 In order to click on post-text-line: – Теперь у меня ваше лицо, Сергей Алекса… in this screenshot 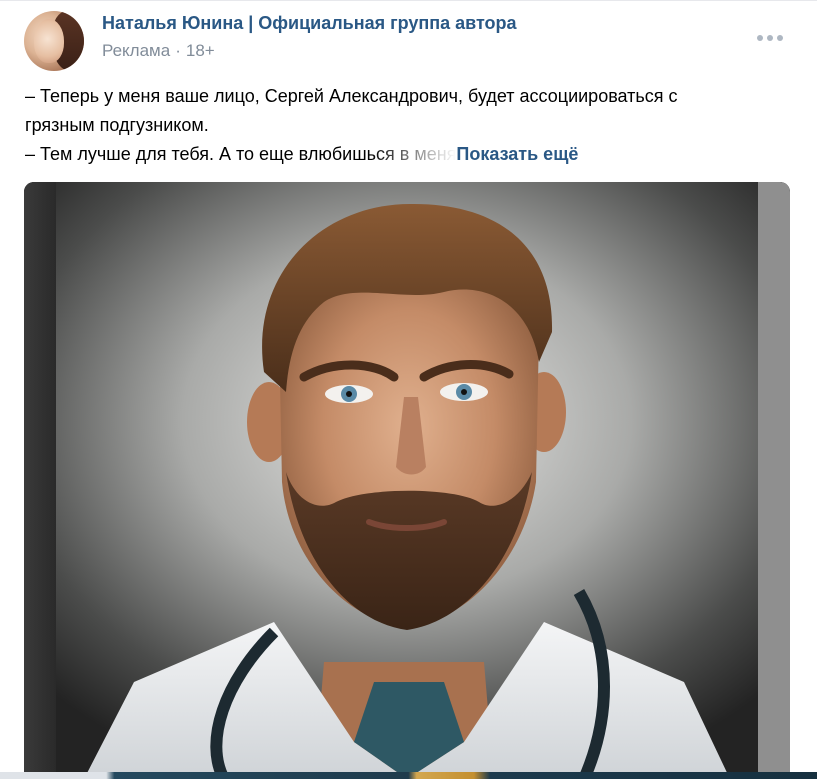, I will do `click(351, 96)`.